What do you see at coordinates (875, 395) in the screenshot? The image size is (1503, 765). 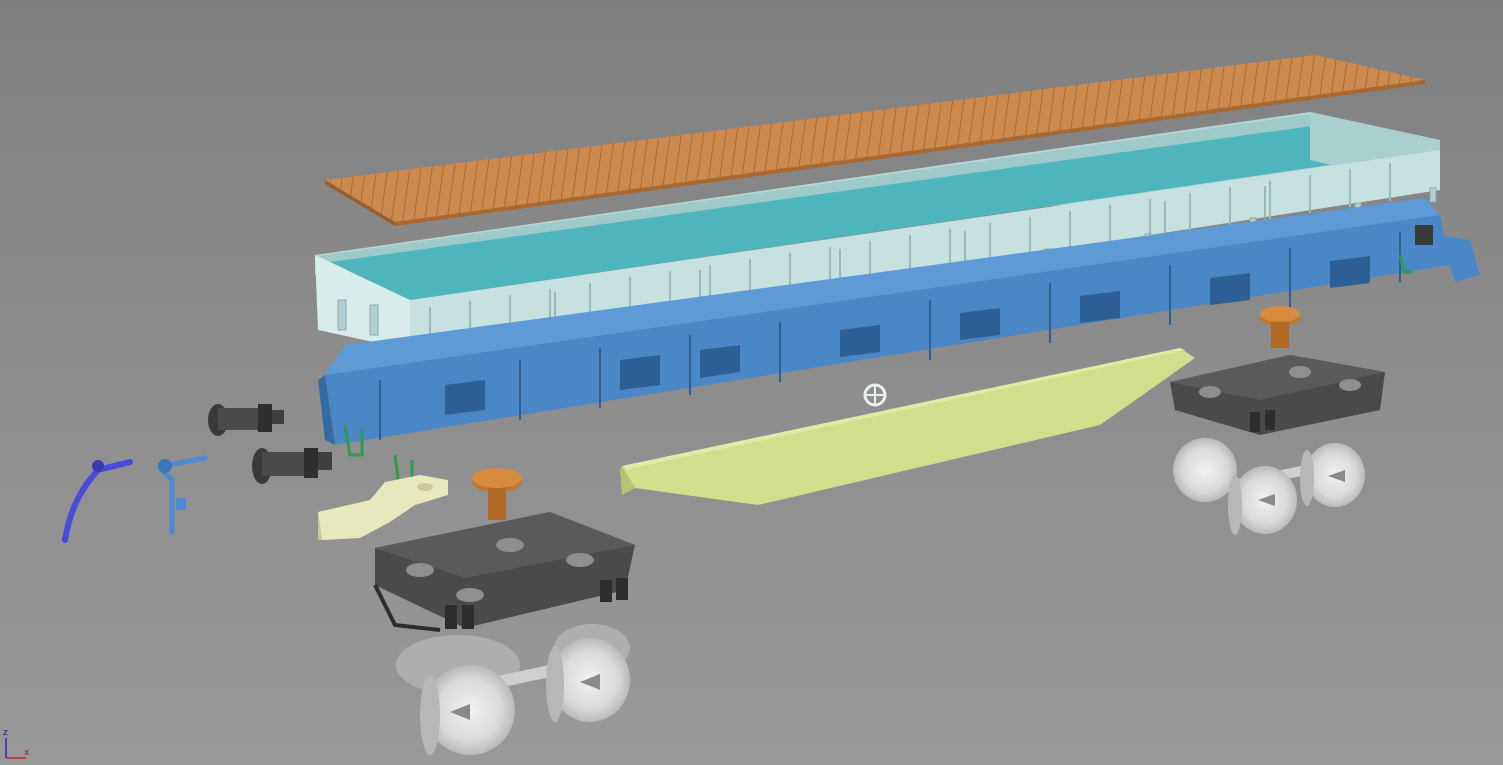 I see `hand-brake-wheel` at bounding box center [875, 395].